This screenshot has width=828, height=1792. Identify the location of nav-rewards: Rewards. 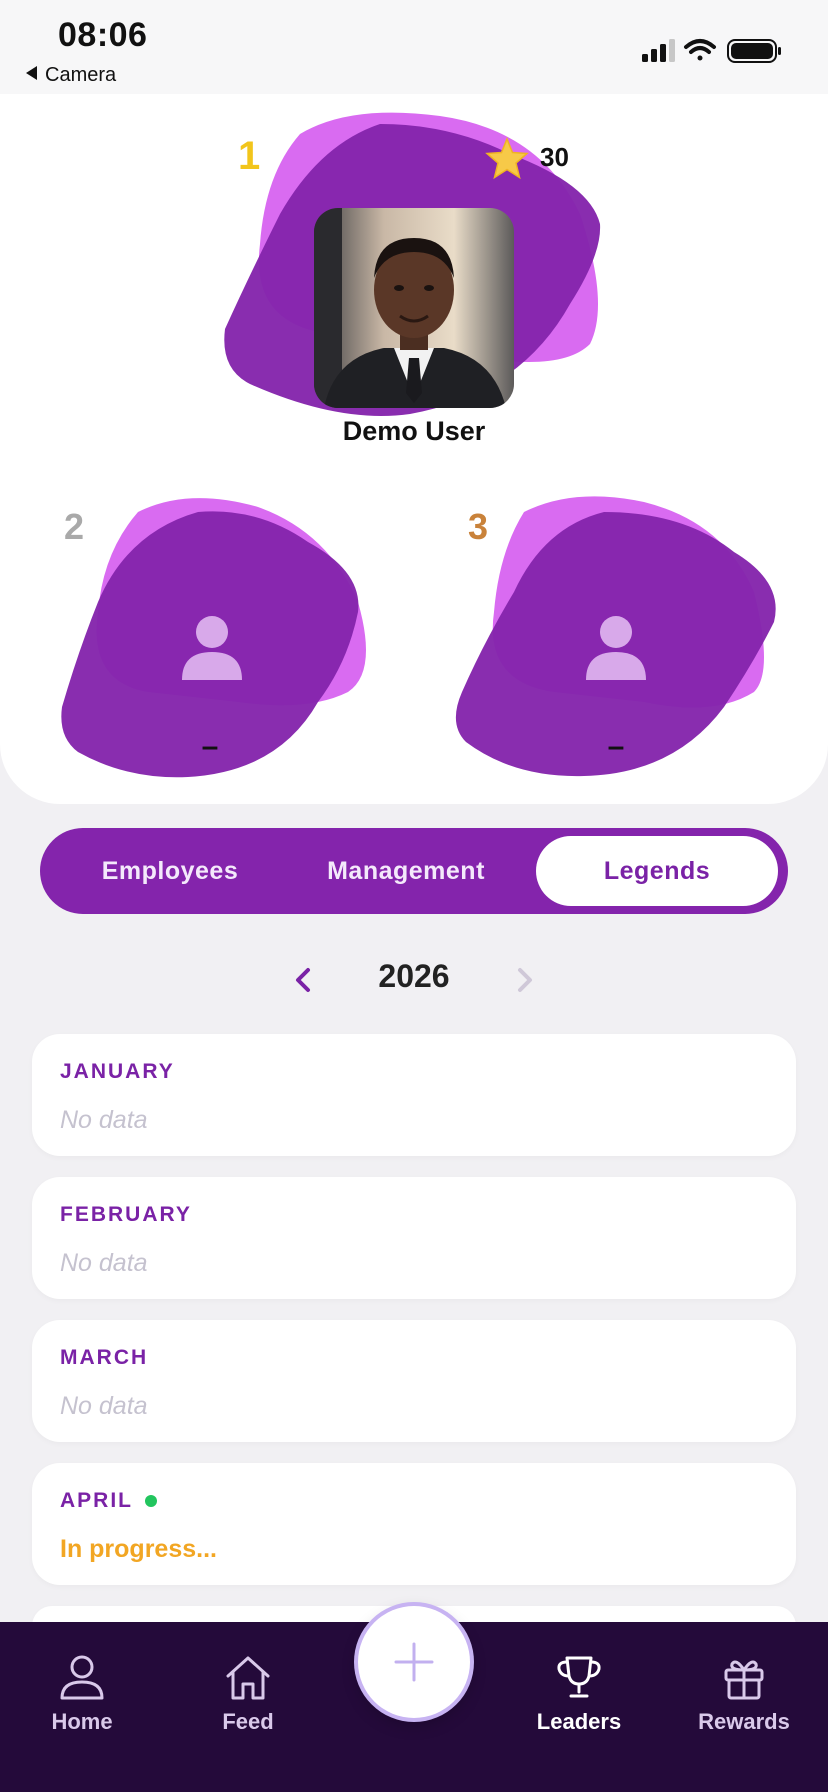
(744, 1694).